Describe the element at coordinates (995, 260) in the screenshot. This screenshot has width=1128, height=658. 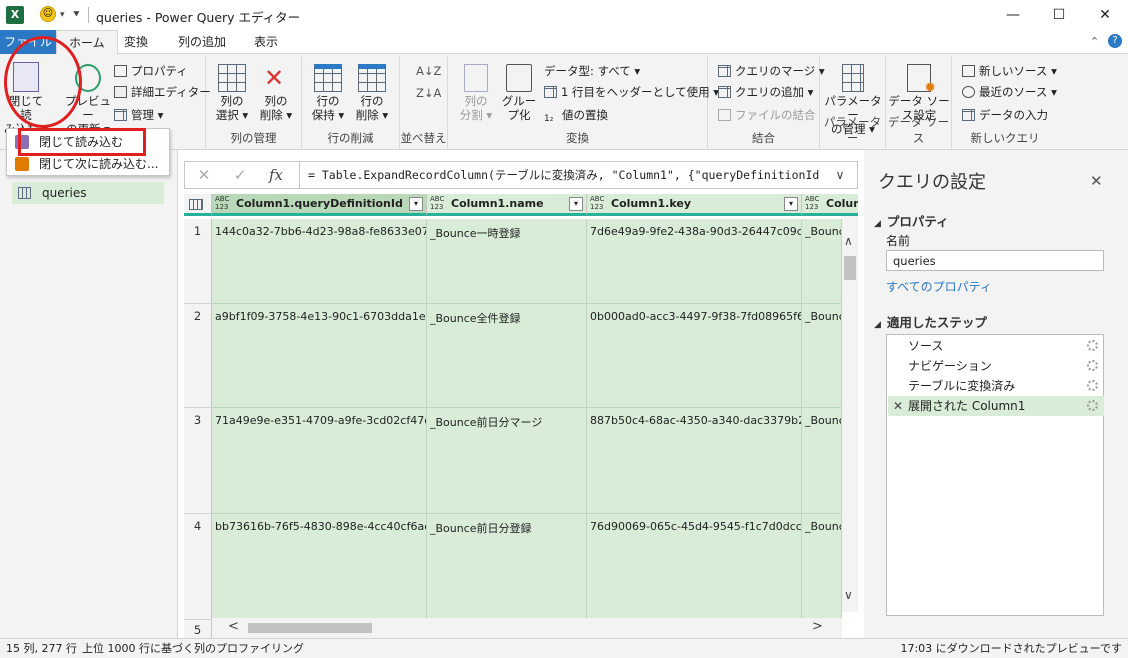
I see `query-name-input: queries` at that location.